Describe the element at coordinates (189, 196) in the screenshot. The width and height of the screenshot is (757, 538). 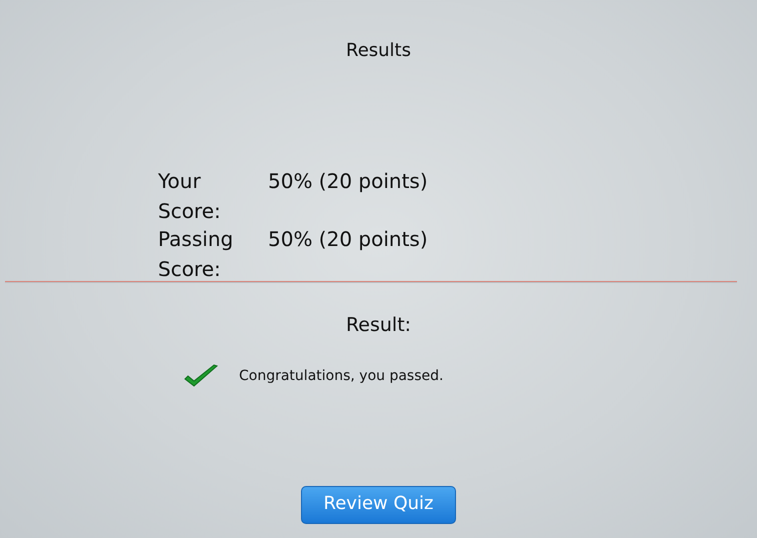
I see `score-label: Your Score:` at that location.